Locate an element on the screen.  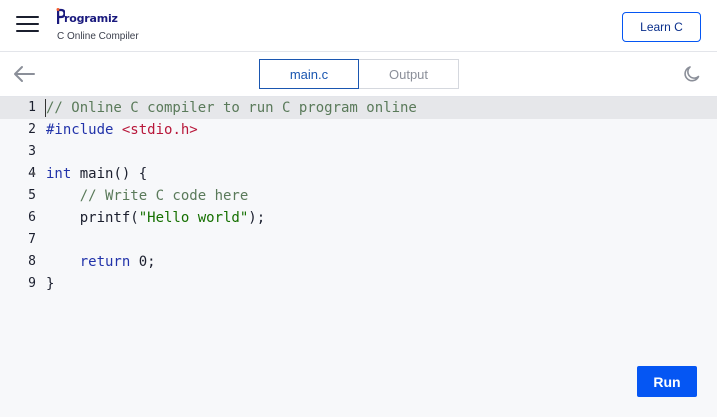
code-text: int main() { is located at coordinates (96, 174).